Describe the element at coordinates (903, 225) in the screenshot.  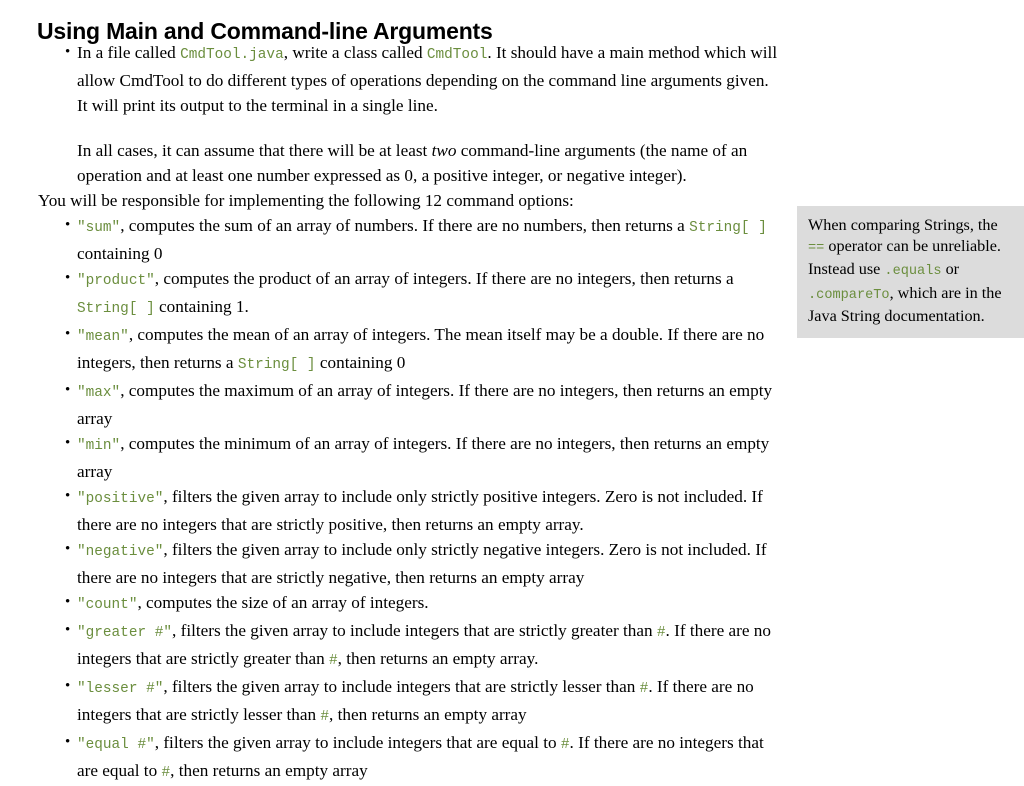
I see `callout-part1: When comparing Strings, the` at that location.